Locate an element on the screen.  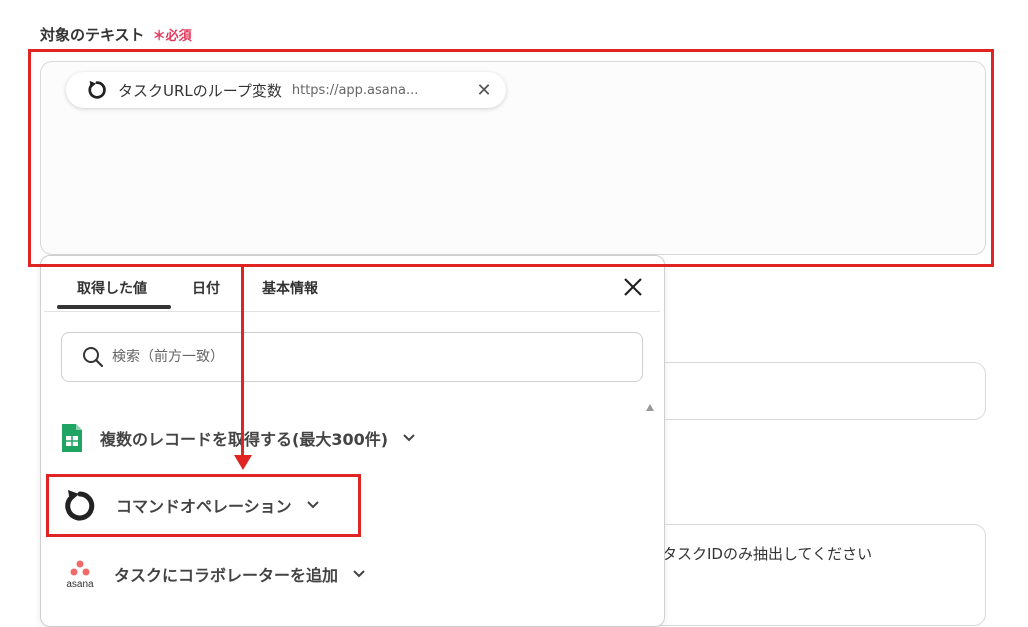
highlight-box is located at coordinates (203, 505).